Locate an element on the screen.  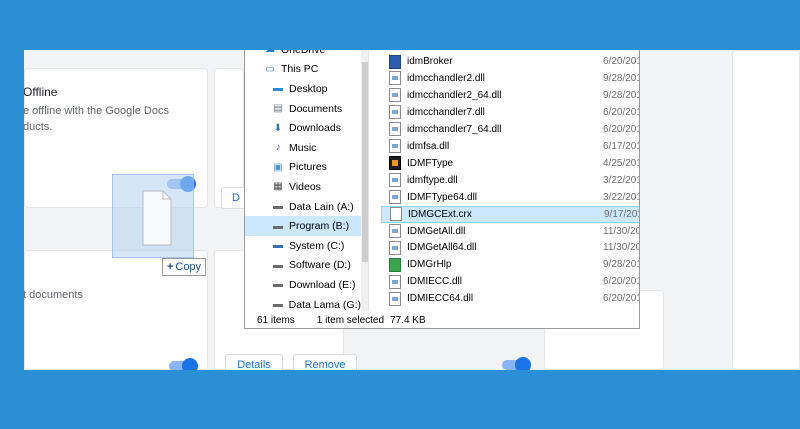
offline-card-desc-1: e offline with the Google Docs is located at coordinates (96, 111).